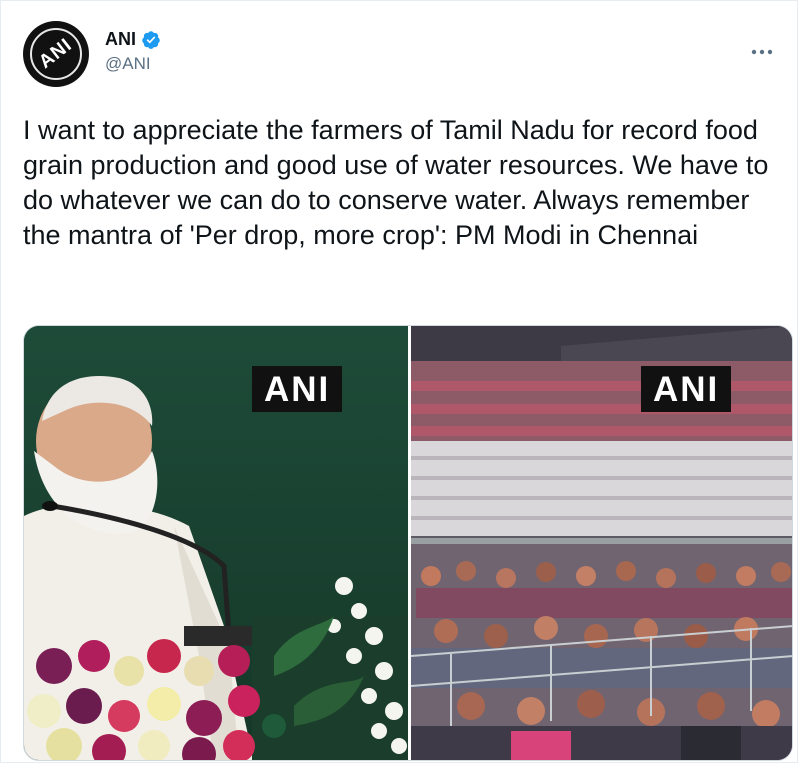 This screenshot has width=800, height=765. What do you see at coordinates (297, 389) in the screenshot?
I see `watermark-left: ANI` at bounding box center [297, 389].